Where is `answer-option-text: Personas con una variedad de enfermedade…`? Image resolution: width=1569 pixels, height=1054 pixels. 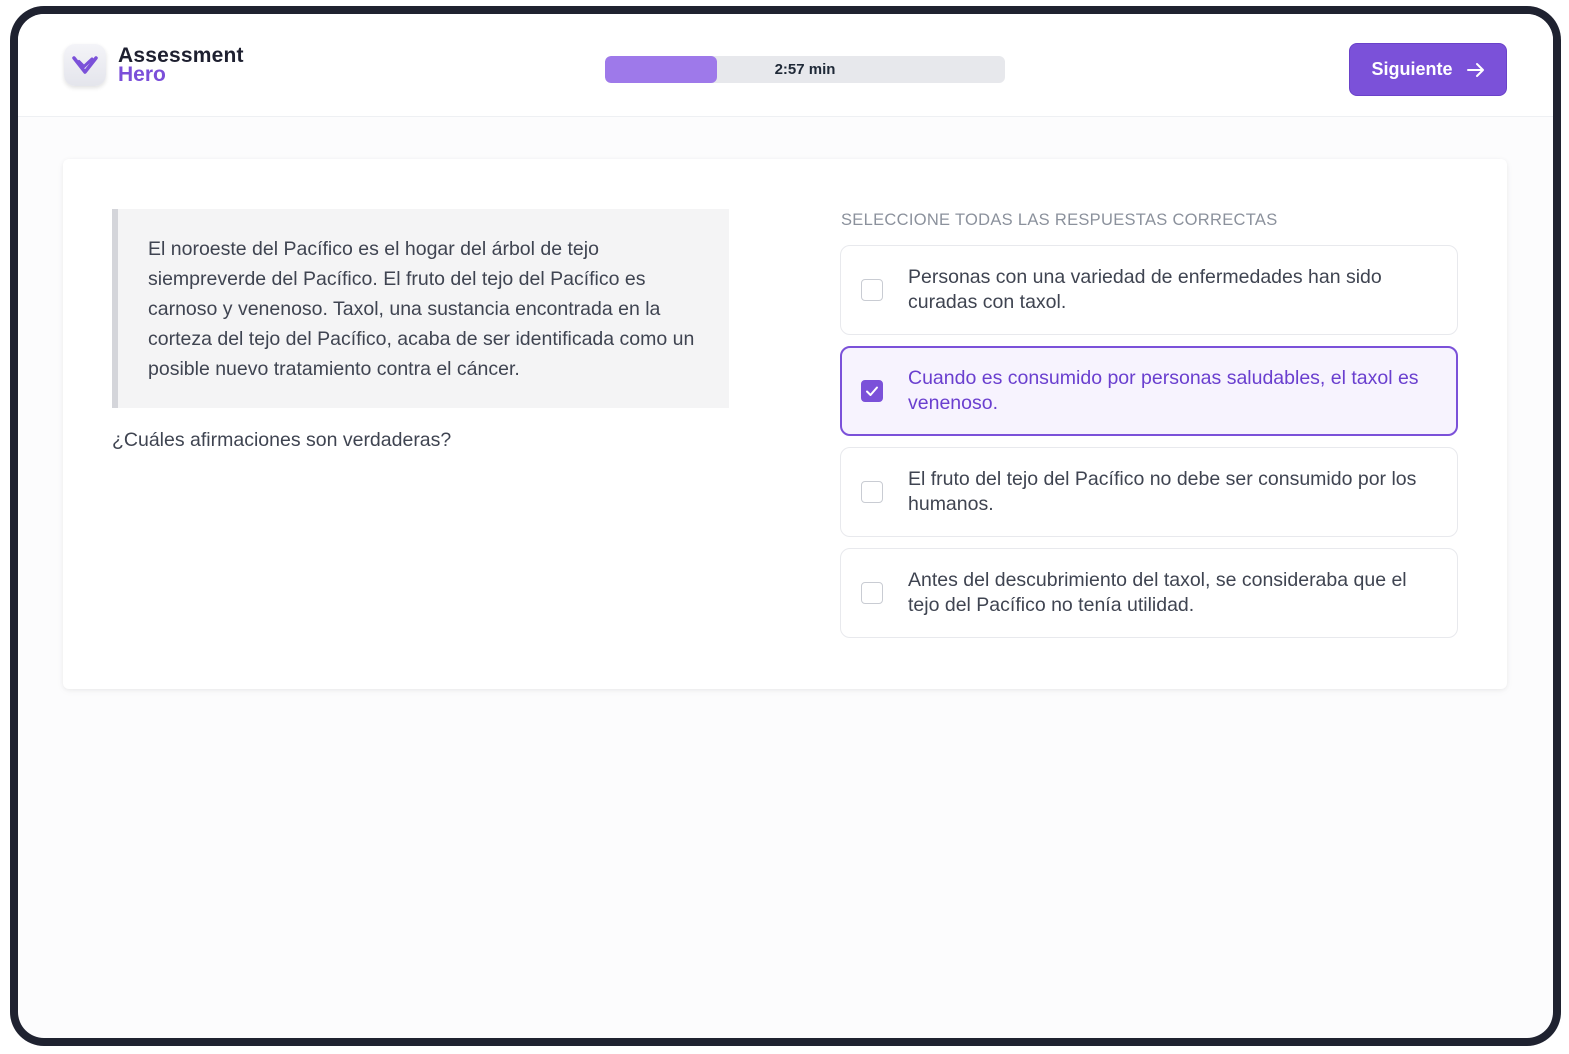 answer-option-text: Personas con una variedad de enfermedade… is located at coordinates (1145, 289).